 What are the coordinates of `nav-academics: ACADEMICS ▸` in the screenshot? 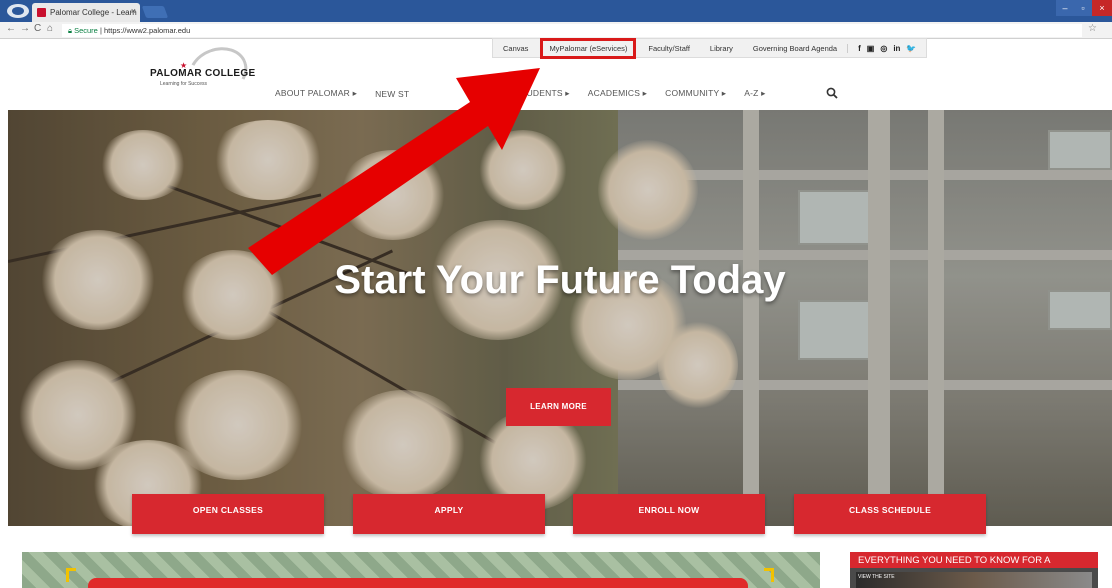 It's located at (617, 93).